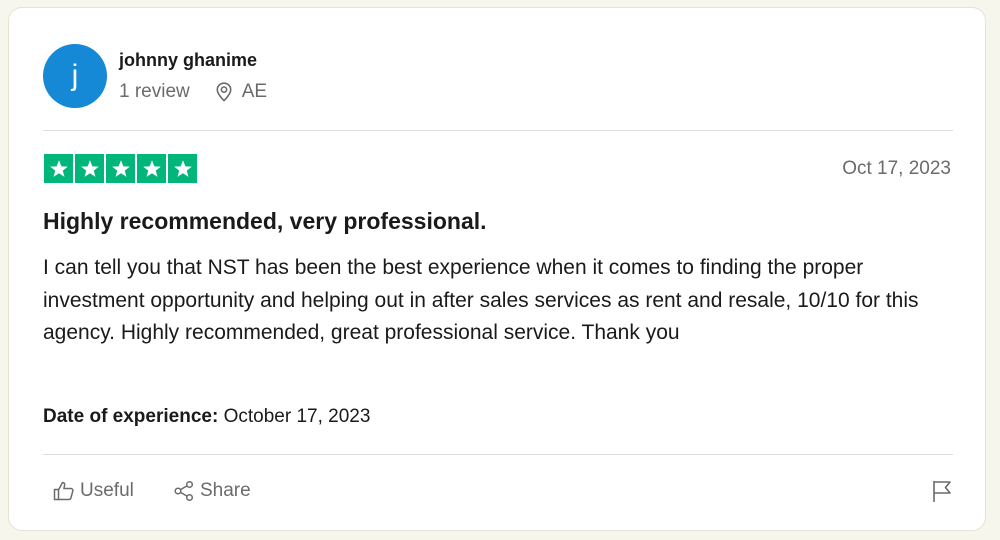  What do you see at coordinates (265, 221) in the screenshot?
I see `review-title: Highly recommended, very professional.` at bounding box center [265, 221].